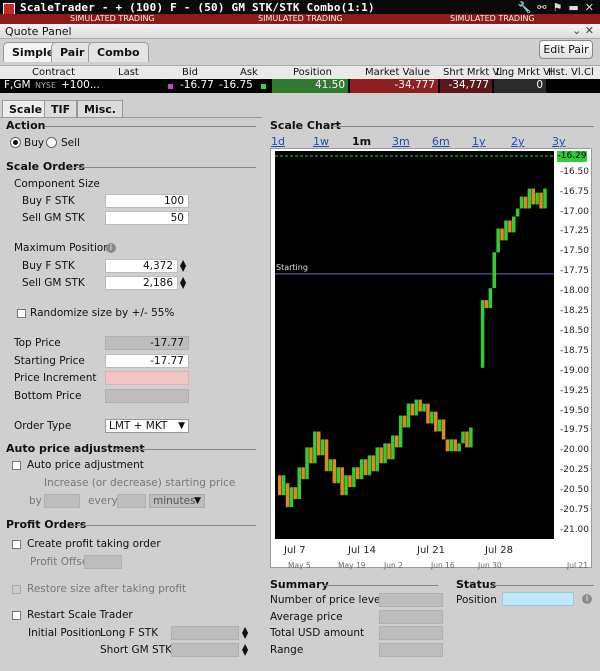 The image size is (600, 671). I want to click on restore-size-label: Restore size after taking profit, so click(107, 589).